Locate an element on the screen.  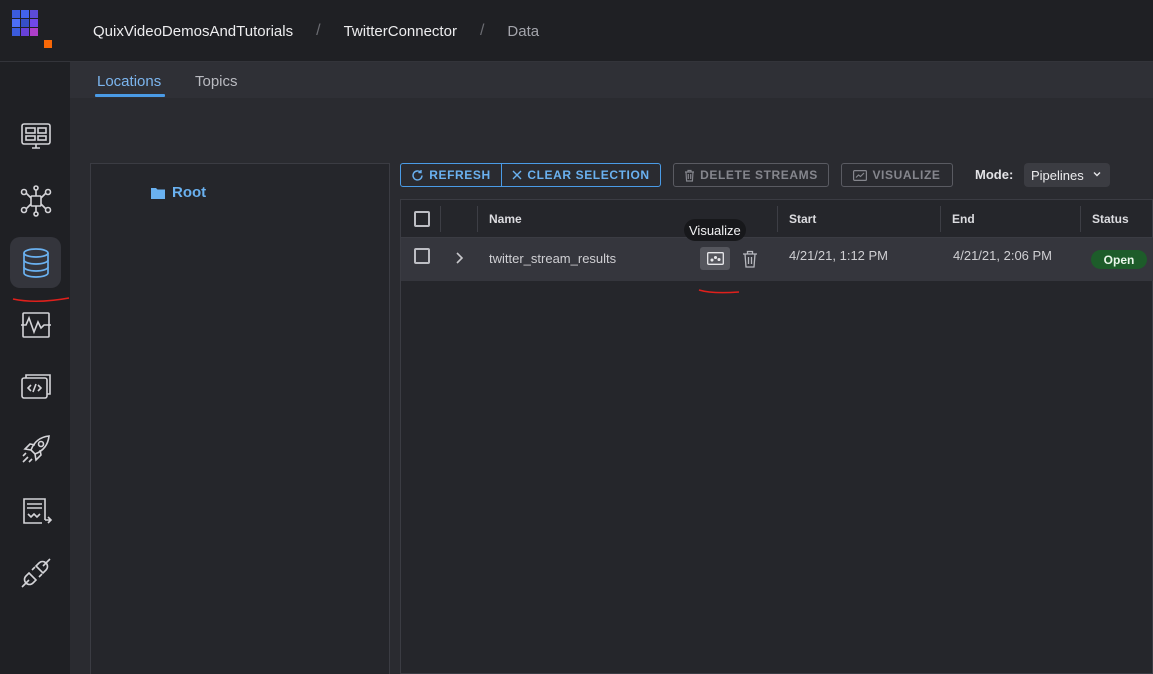
sidebar-item-waveform is located at coordinates (35, 324).